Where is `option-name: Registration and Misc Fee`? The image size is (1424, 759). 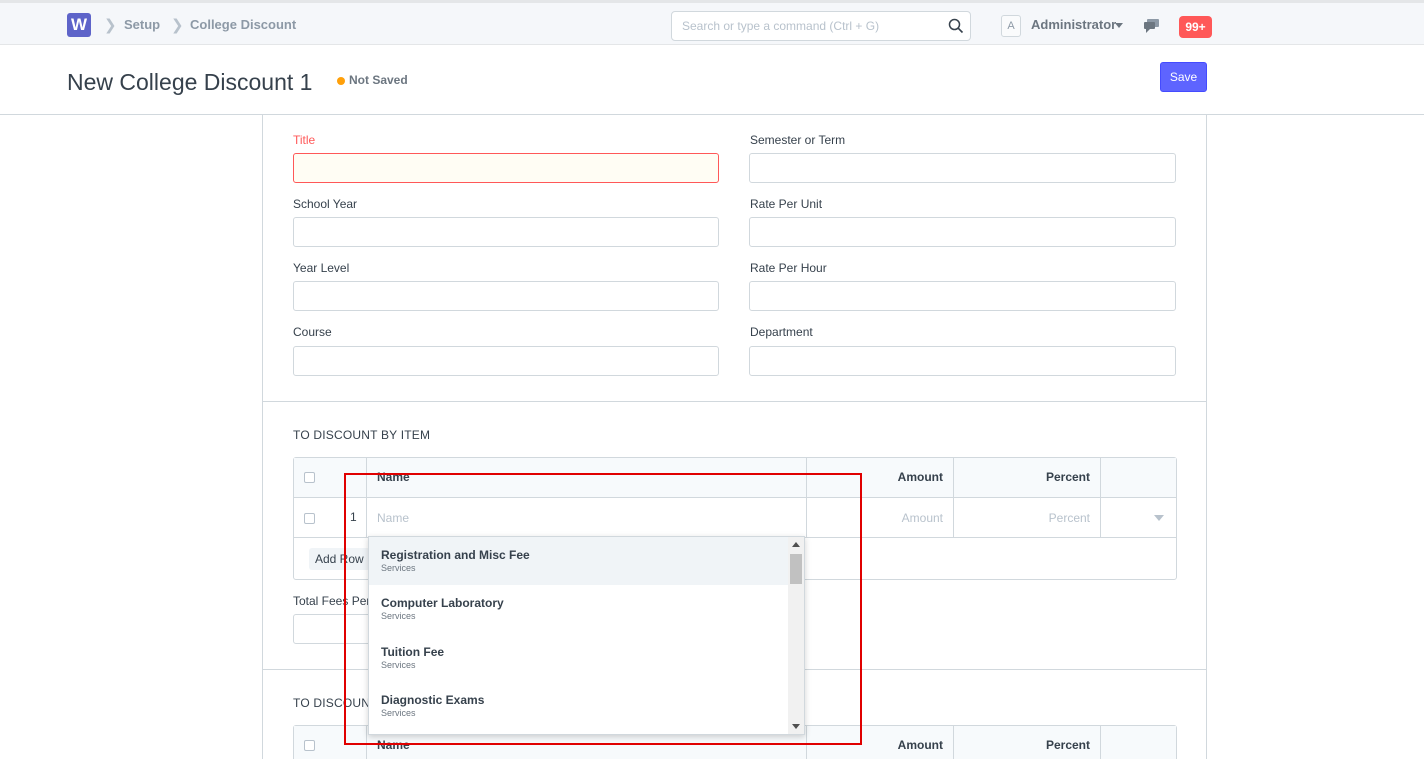
option-name: Registration and Misc Fee is located at coordinates (455, 555).